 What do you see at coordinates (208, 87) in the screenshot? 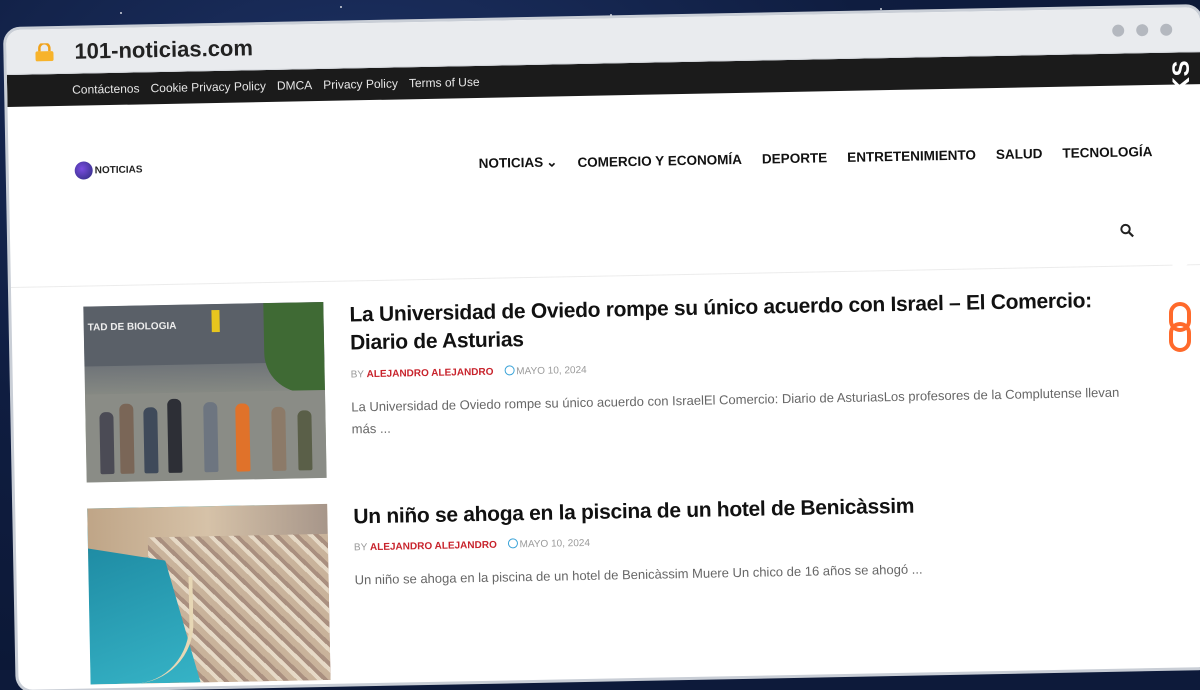
I see `topbar-link-cookie-policy: Cookie Privacy Policy` at bounding box center [208, 87].